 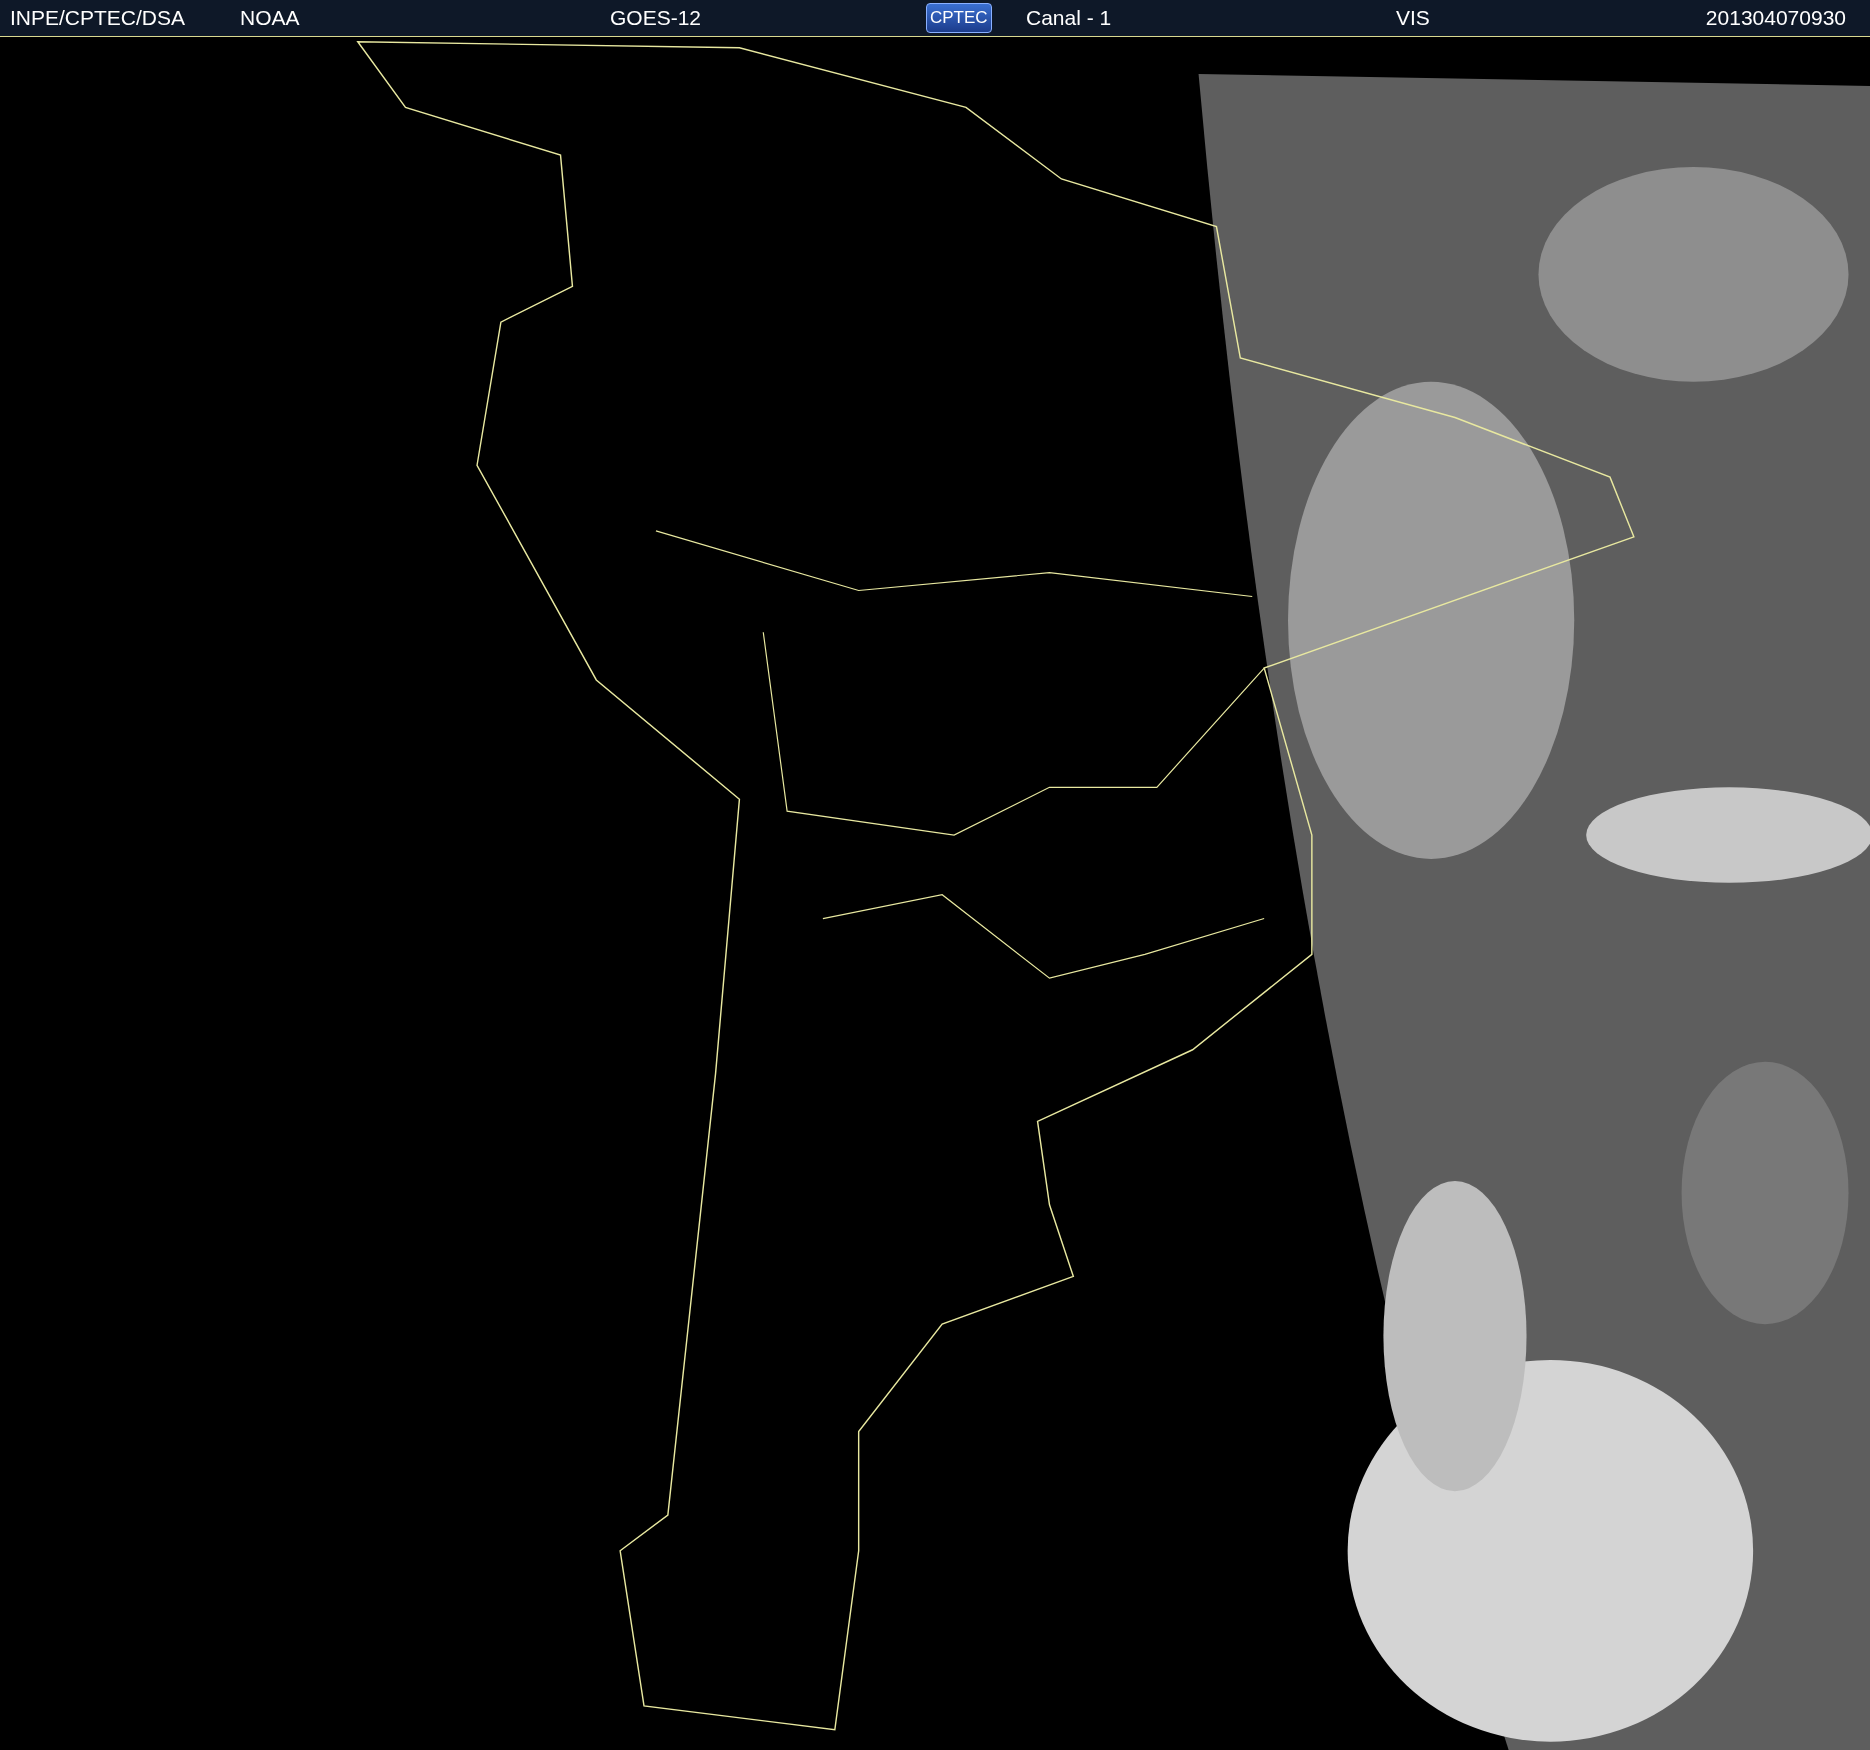 I want to click on header-label: GOES-12, so click(x=656, y=18).